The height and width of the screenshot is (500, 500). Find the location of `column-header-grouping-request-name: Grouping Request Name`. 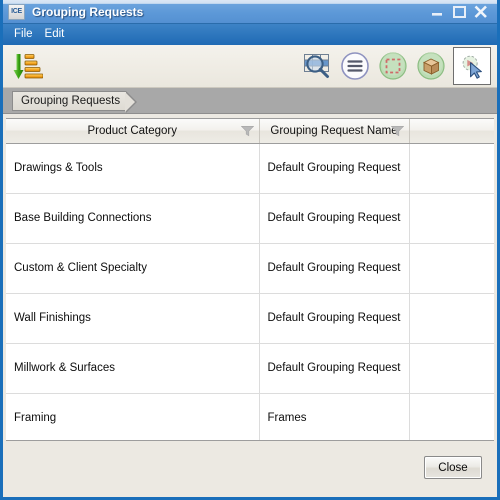

column-header-grouping-request-name: Grouping Request Name is located at coordinates (334, 131).